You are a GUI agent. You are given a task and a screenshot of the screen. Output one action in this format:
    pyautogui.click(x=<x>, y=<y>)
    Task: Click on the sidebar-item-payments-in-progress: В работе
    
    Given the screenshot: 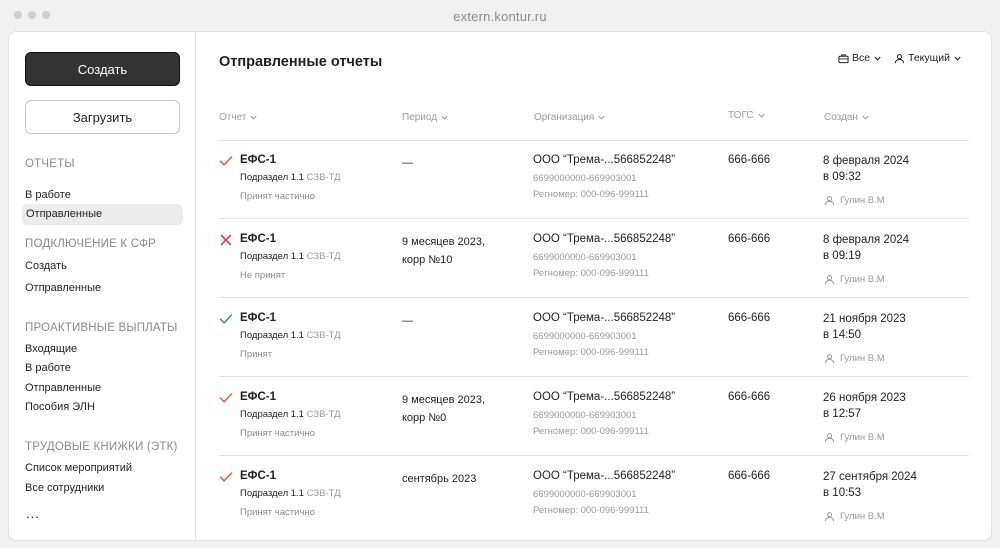 What is the action you would take?
    pyautogui.click(x=48, y=368)
    